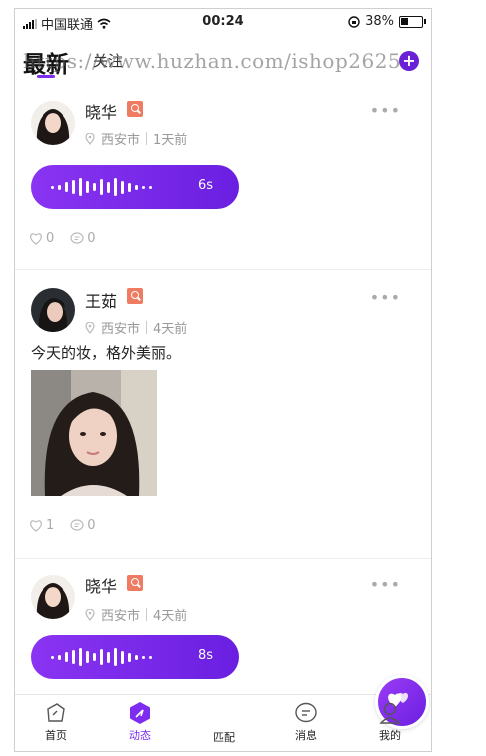 The image size is (486, 756). I want to click on battery-icon, so click(412, 21).